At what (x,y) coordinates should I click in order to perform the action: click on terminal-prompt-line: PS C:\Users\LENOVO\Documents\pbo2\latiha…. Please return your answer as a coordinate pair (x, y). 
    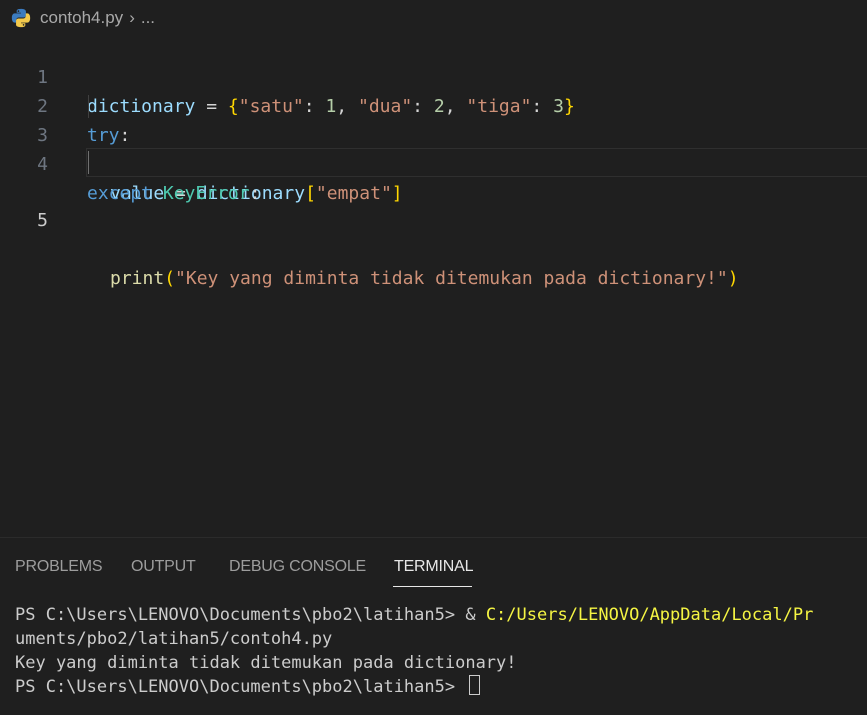
    Looking at the image, I should click on (441, 687).